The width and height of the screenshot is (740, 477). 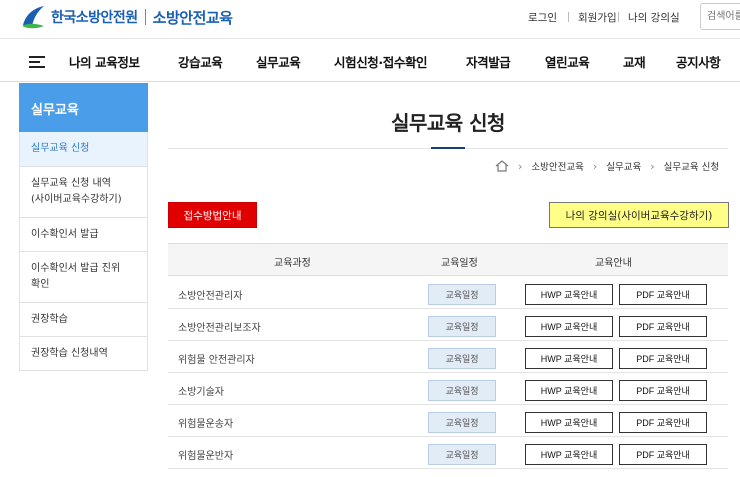 What do you see at coordinates (206, 456) in the screenshot?
I see `course-name: 위험물운반자` at bounding box center [206, 456].